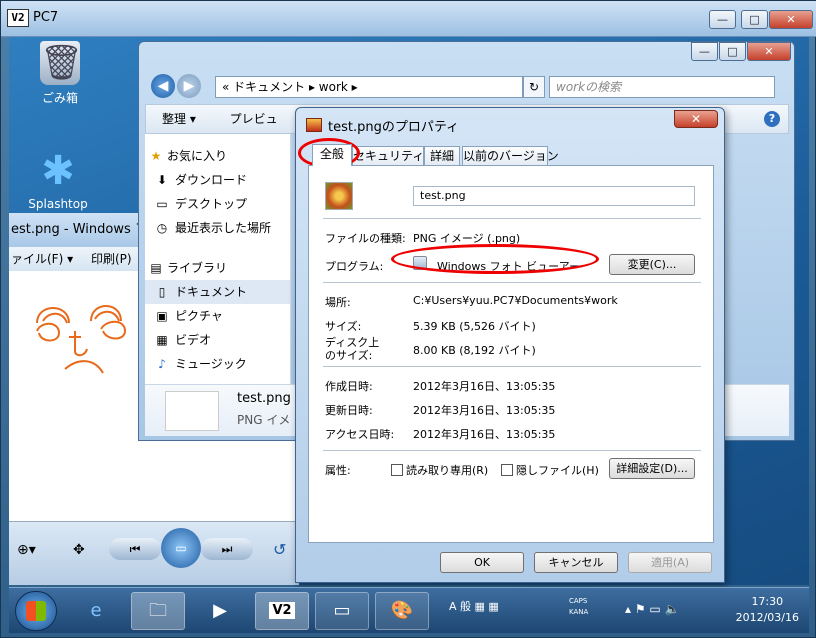 This screenshot has width=816, height=638. Describe the element at coordinates (264, 398) in the screenshot. I see `details-file-name: test.png` at that location.